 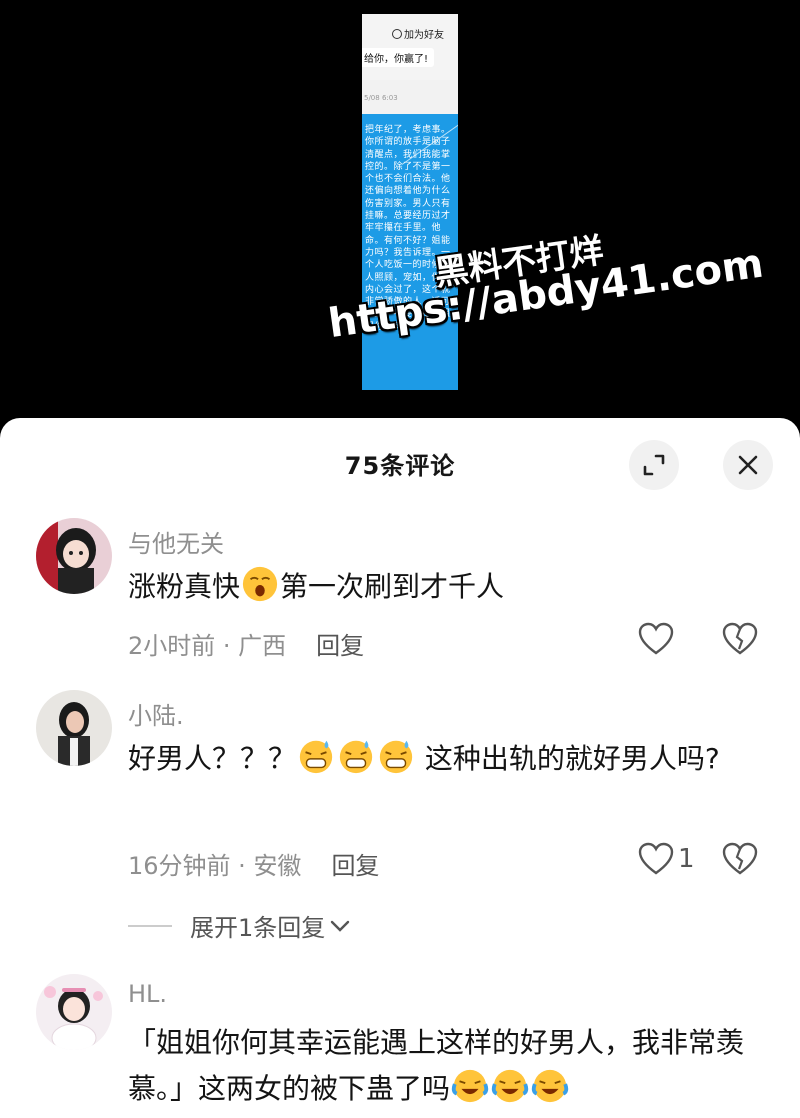 What do you see at coordinates (277, 866) in the screenshot?
I see `comment-location: 安徽` at bounding box center [277, 866].